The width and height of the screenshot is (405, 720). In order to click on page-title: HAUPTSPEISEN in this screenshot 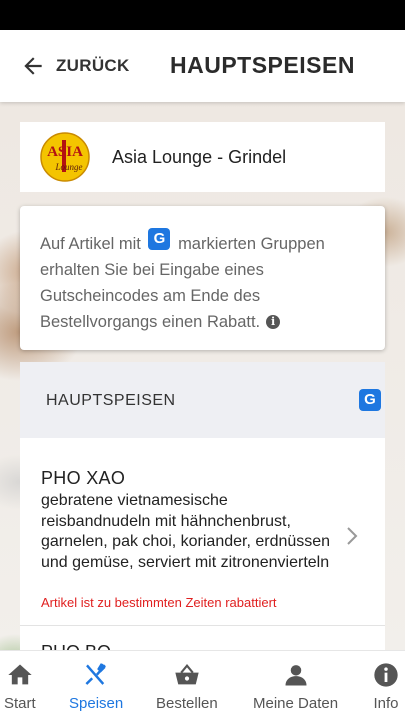, I will do `click(262, 65)`.